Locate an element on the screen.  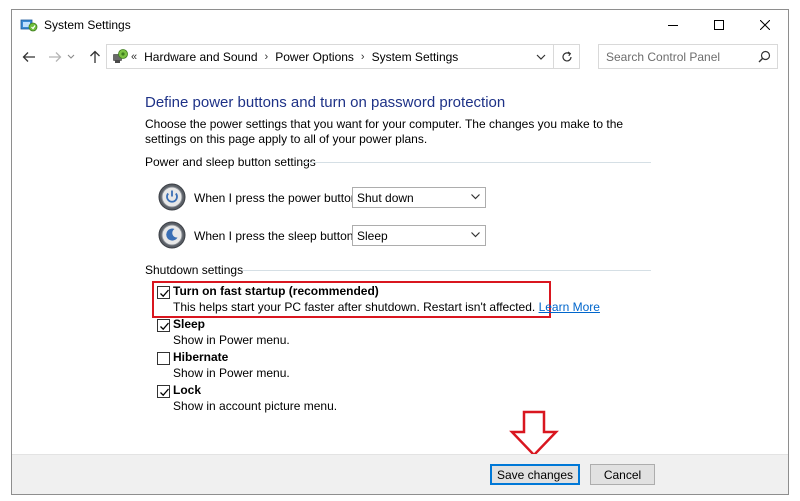
fast-startup-label: Turn on fast startup (recommended) is located at coordinates (276, 291).